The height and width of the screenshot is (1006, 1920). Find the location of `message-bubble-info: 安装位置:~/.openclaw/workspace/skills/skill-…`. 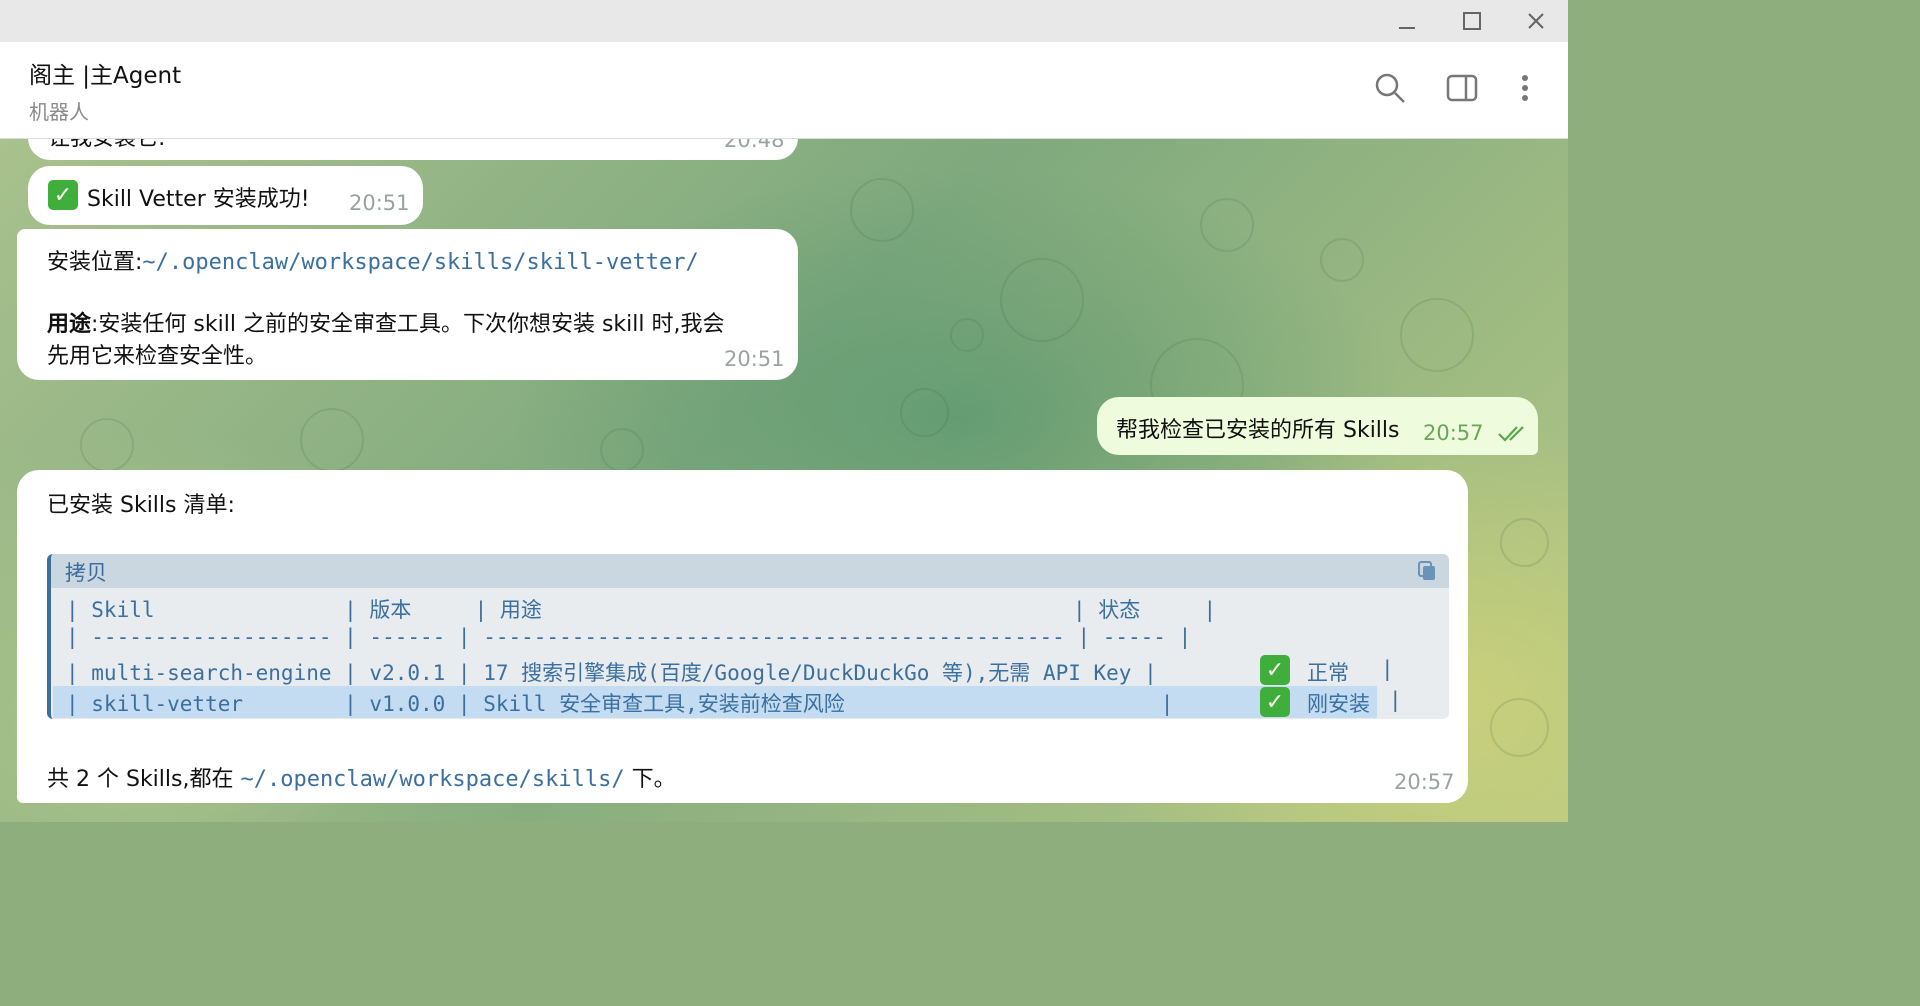

message-bubble-info: 安装位置:~/.openclaw/workspace/skills/skill-… is located at coordinates (407, 304).